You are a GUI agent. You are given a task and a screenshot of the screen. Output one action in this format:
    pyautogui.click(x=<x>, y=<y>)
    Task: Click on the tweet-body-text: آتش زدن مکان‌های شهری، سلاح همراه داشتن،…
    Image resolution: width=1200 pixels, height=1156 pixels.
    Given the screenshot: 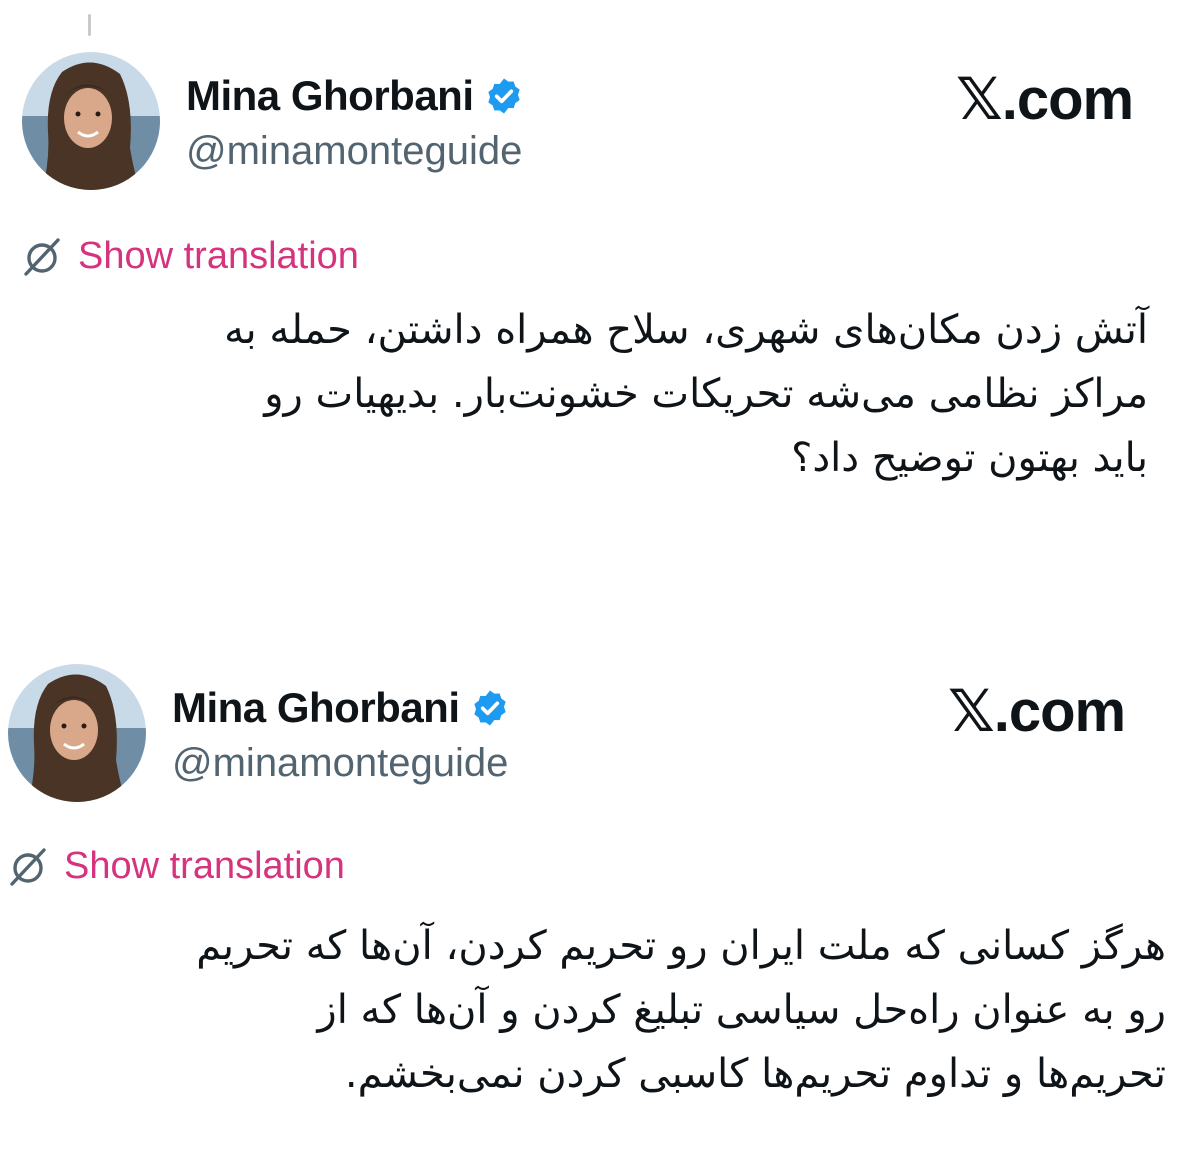 What is the action you would take?
    pyautogui.click(x=686, y=394)
    